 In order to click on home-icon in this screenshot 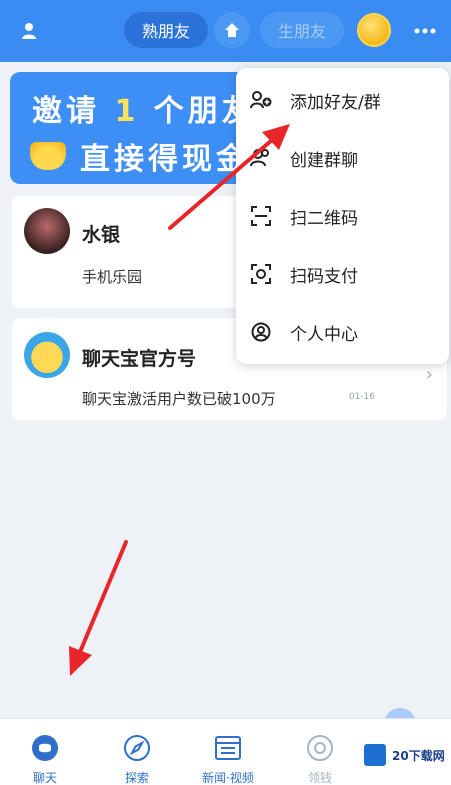, I will do `click(232, 30)`.